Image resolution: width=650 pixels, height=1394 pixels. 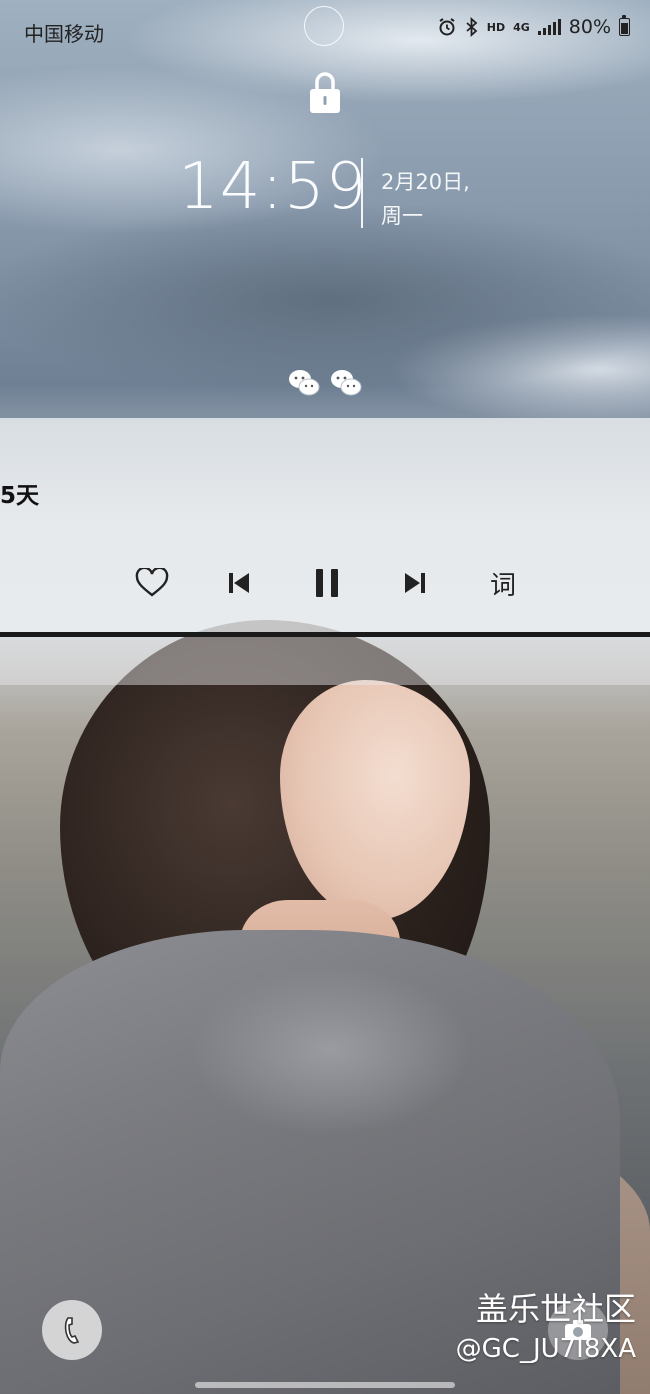 What do you see at coordinates (555, 1309) in the screenshot?
I see `watermark-community: 盖乐世社区` at bounding box center [555, 1309].